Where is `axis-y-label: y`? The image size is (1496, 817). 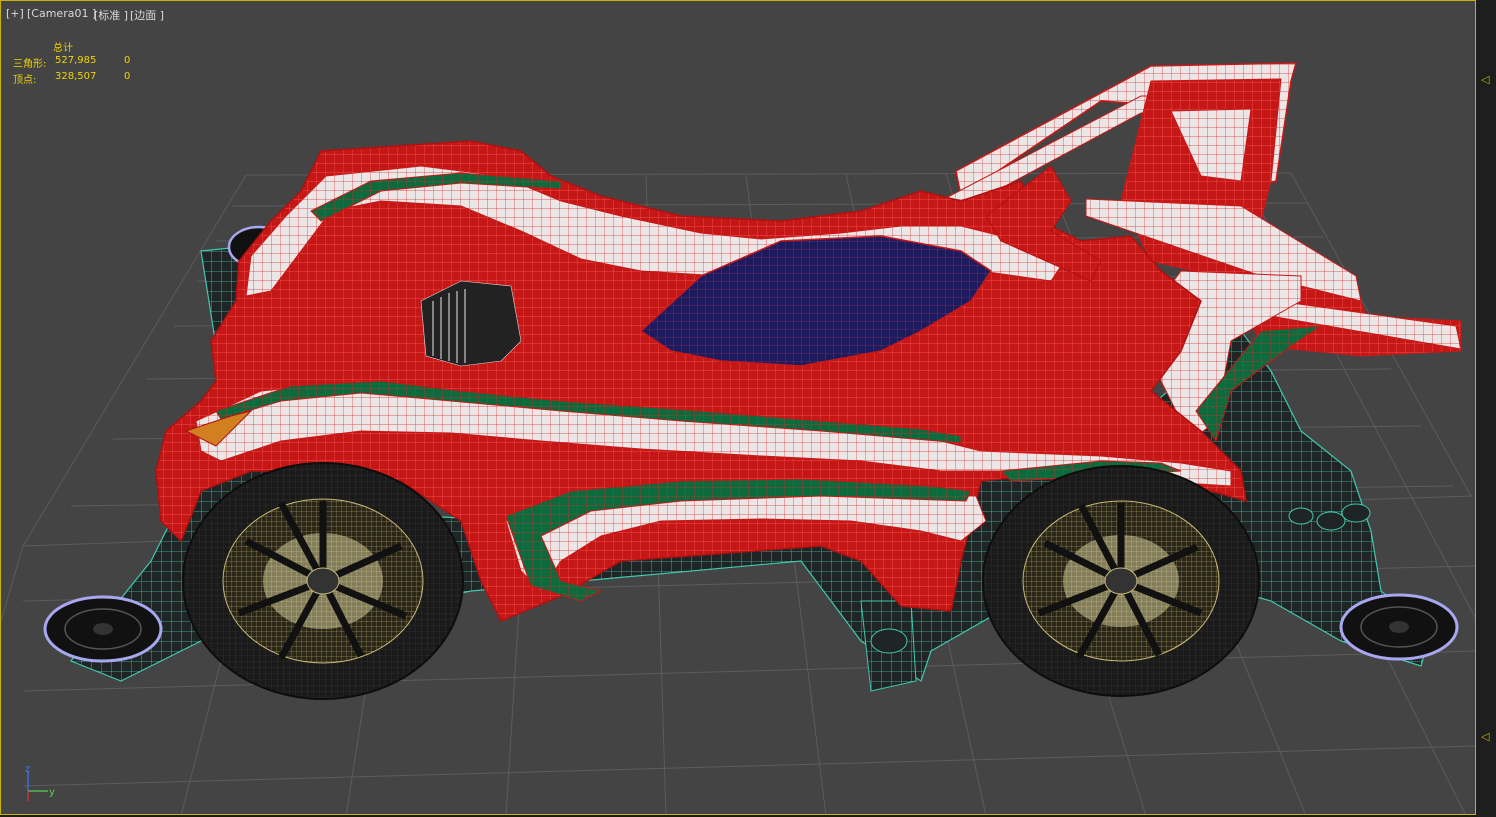
axis-y-label: y is located at coordinates (52, 792).